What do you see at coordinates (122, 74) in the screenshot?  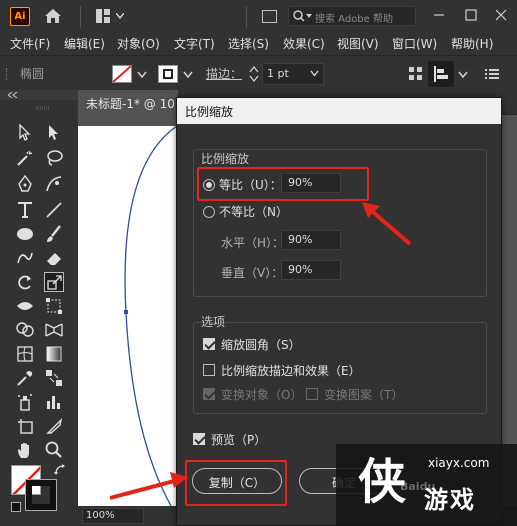 I see `fill-swatch` at bounding box center [122, 74].